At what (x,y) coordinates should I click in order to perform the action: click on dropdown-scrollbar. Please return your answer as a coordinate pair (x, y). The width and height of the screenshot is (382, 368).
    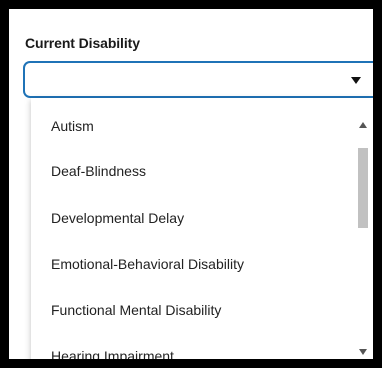
    Looking at the image, I should click on (364, 228).